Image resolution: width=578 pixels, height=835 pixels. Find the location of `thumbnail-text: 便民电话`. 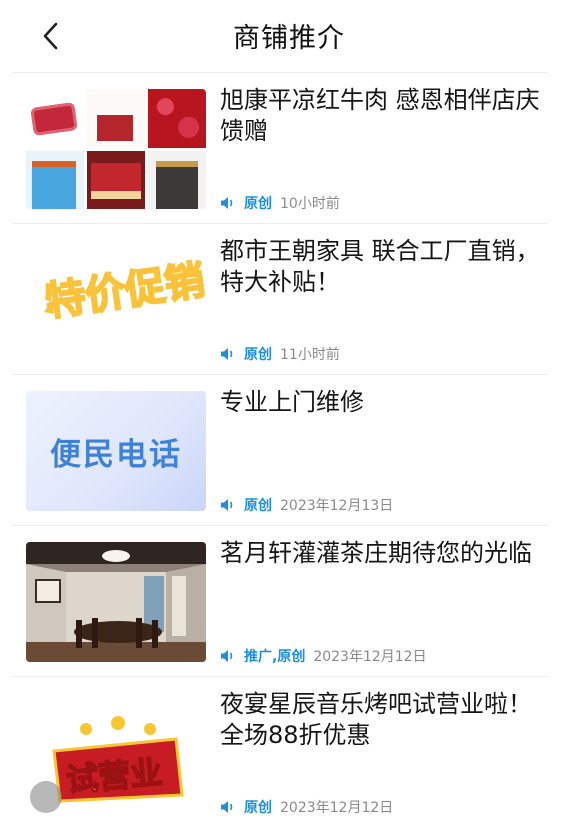

thumbnail-text: 便民电话 is located at coordinates (116, 454).